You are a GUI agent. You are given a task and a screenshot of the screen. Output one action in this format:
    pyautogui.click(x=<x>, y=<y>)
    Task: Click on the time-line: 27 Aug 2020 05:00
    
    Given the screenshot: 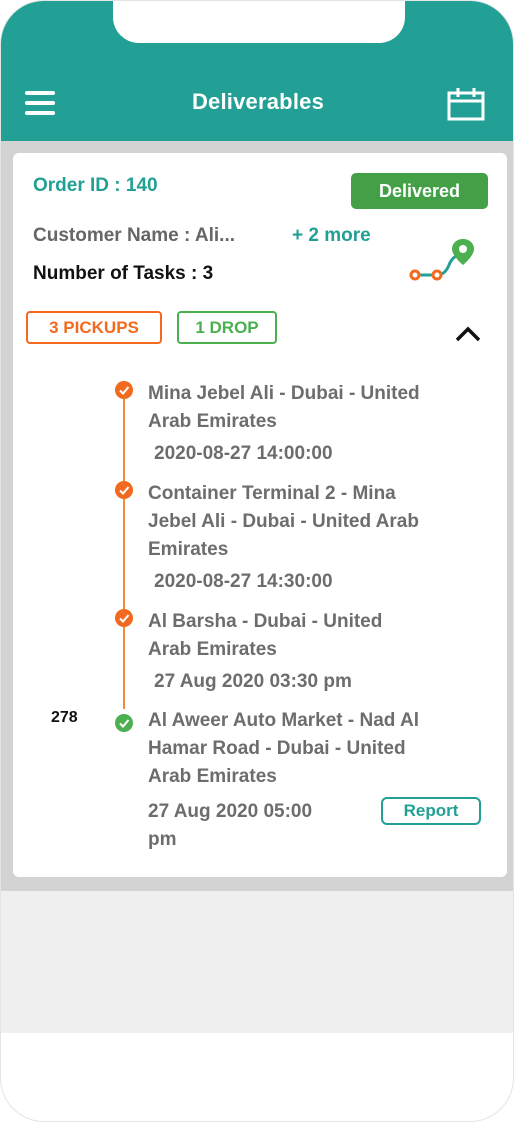 What is the action you would take?
    pyautogui.click(x=230, y=811)
    